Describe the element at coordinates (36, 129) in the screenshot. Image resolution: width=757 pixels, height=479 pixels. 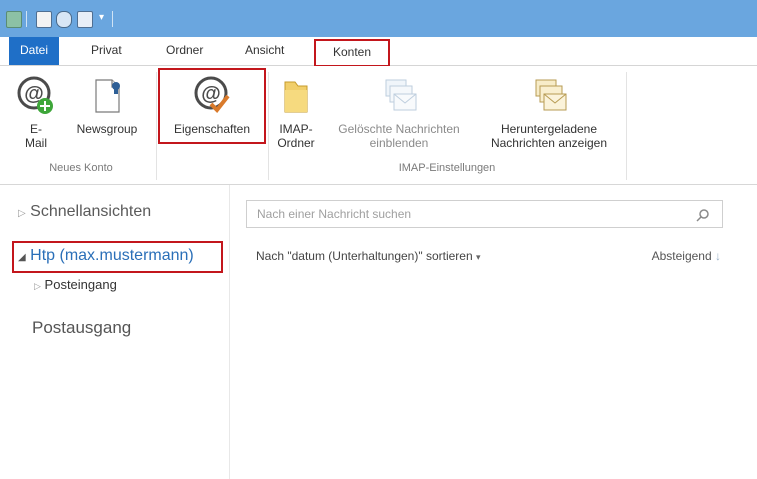
I see `email-account-label-1: E-` at that location.